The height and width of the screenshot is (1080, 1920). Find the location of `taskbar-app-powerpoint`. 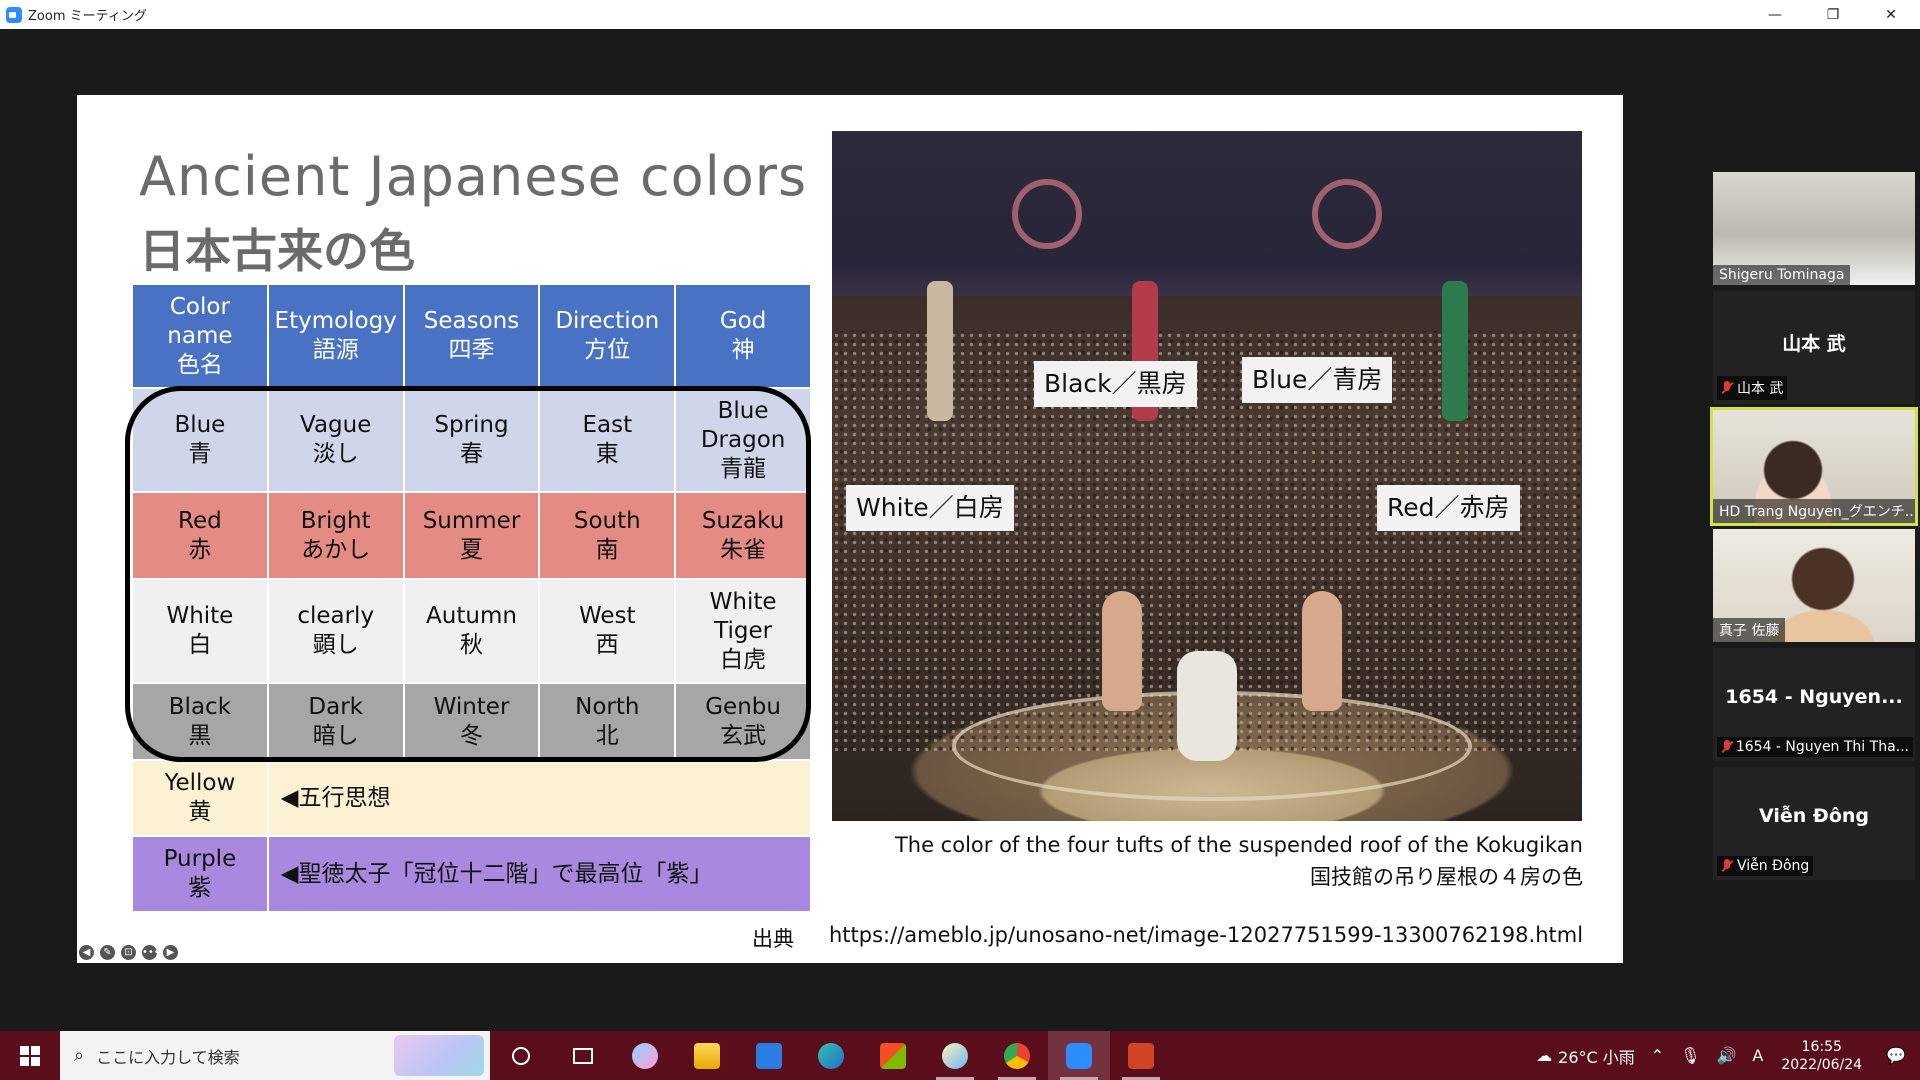

taskbar-app-powerpoint is located at coordinates (1141, 1055).